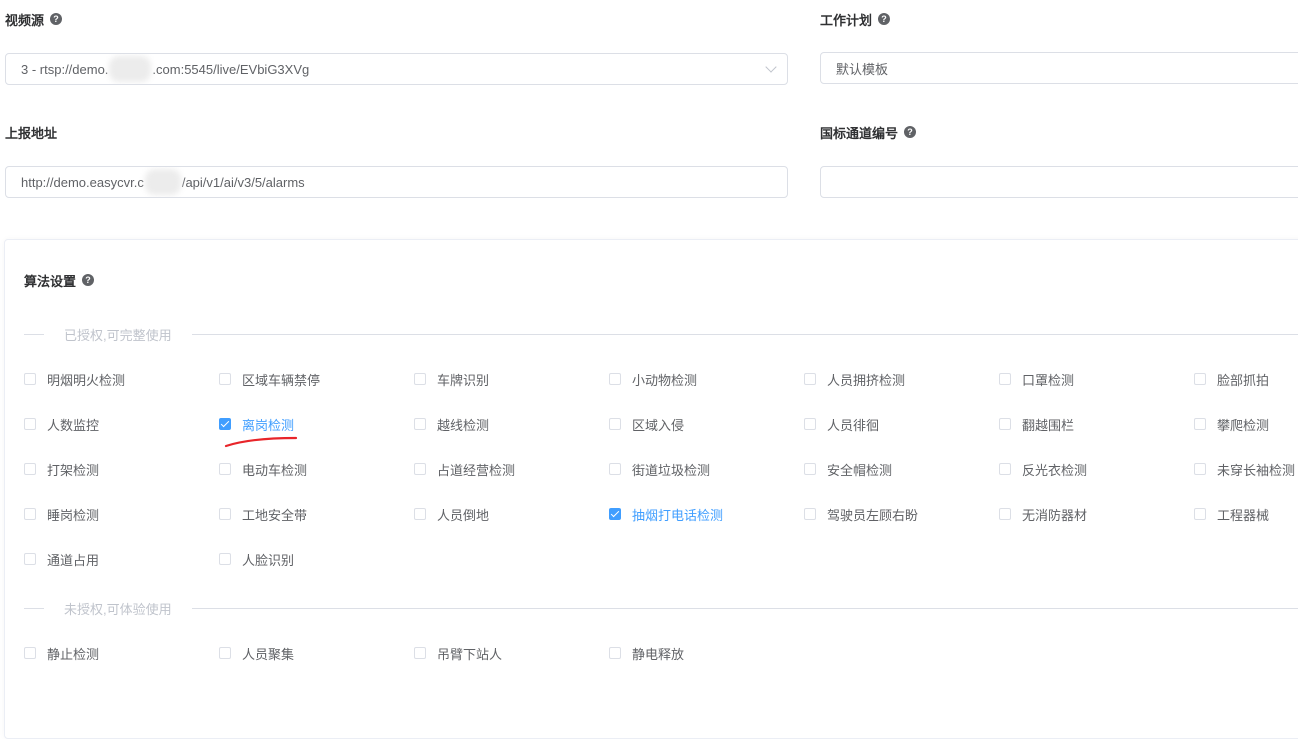 Image resolution: width=1298 pixels, height=739 pixels. What do you see at coordinates (61, 469) in the screenshot?
I see `algorithm-checkbox: 打架检测` at bounding box center [61, 469].